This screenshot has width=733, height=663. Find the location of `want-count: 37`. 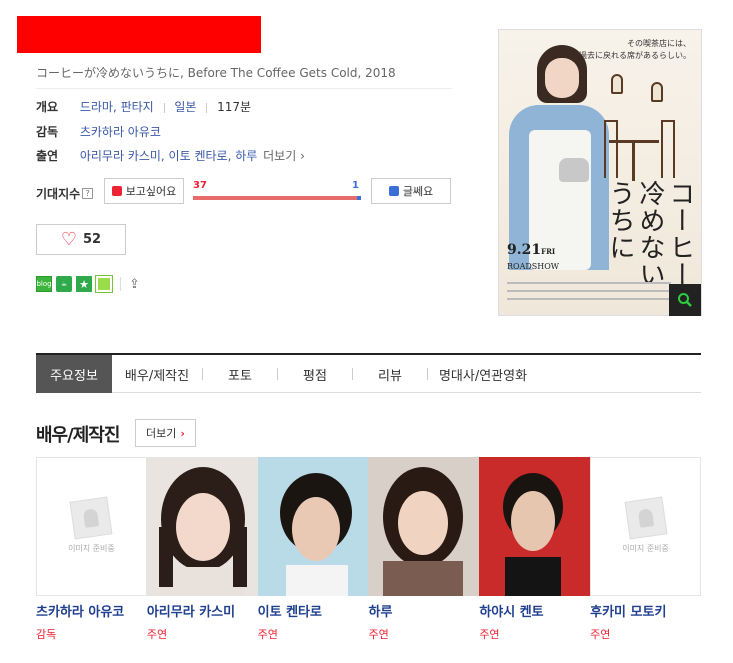

want-count: 37 is located at coordinates (200, 185).